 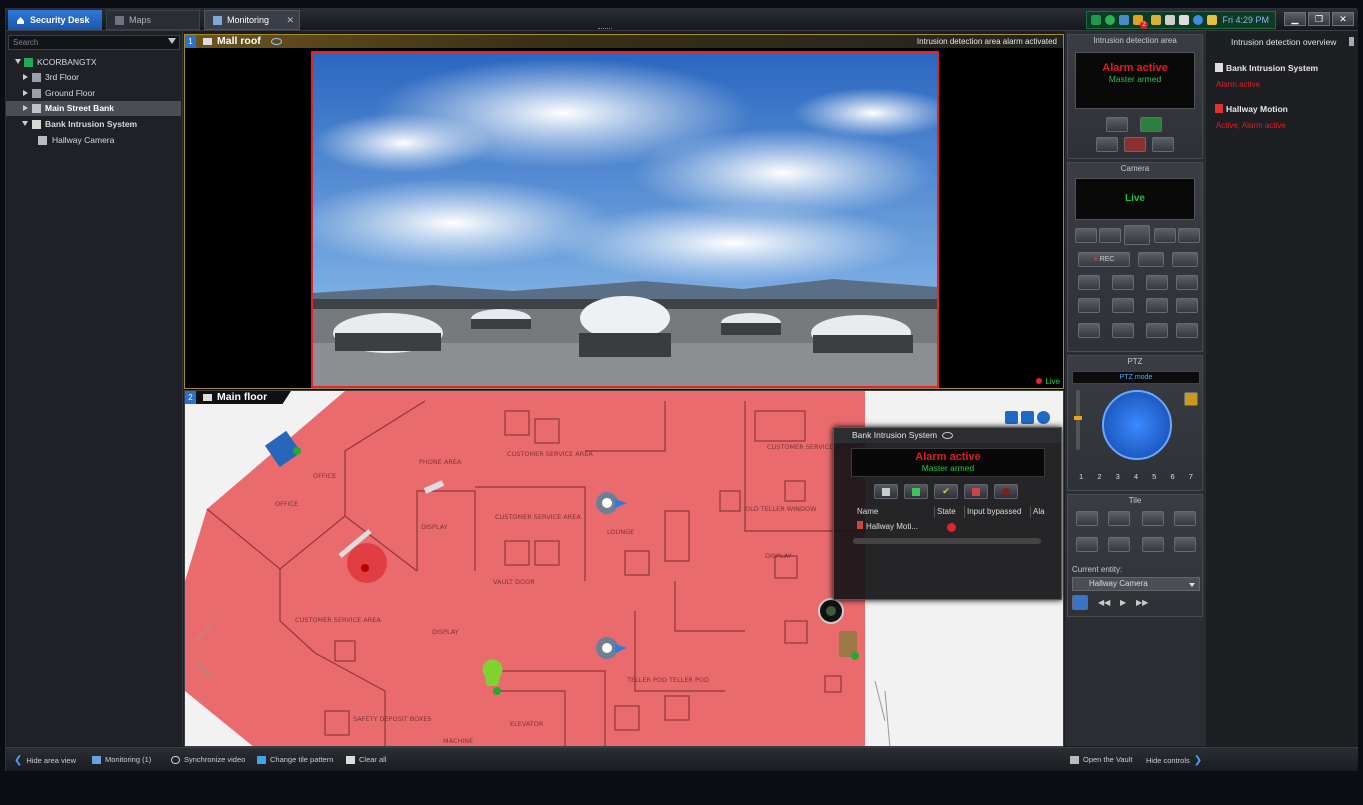 What do you see at coordinates (1191, 479) in the screenshot?
I see `preset-7: 7` at bounding box center [1191, 479].